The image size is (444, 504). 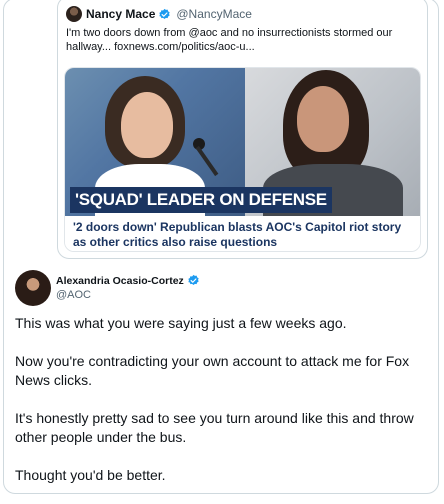 What do you see at coordinates (201, 200) in the screenshot?
I see `news-banner: 'SQUAD' LEADER ON DEFENSE` at bounding box center [201, 200].